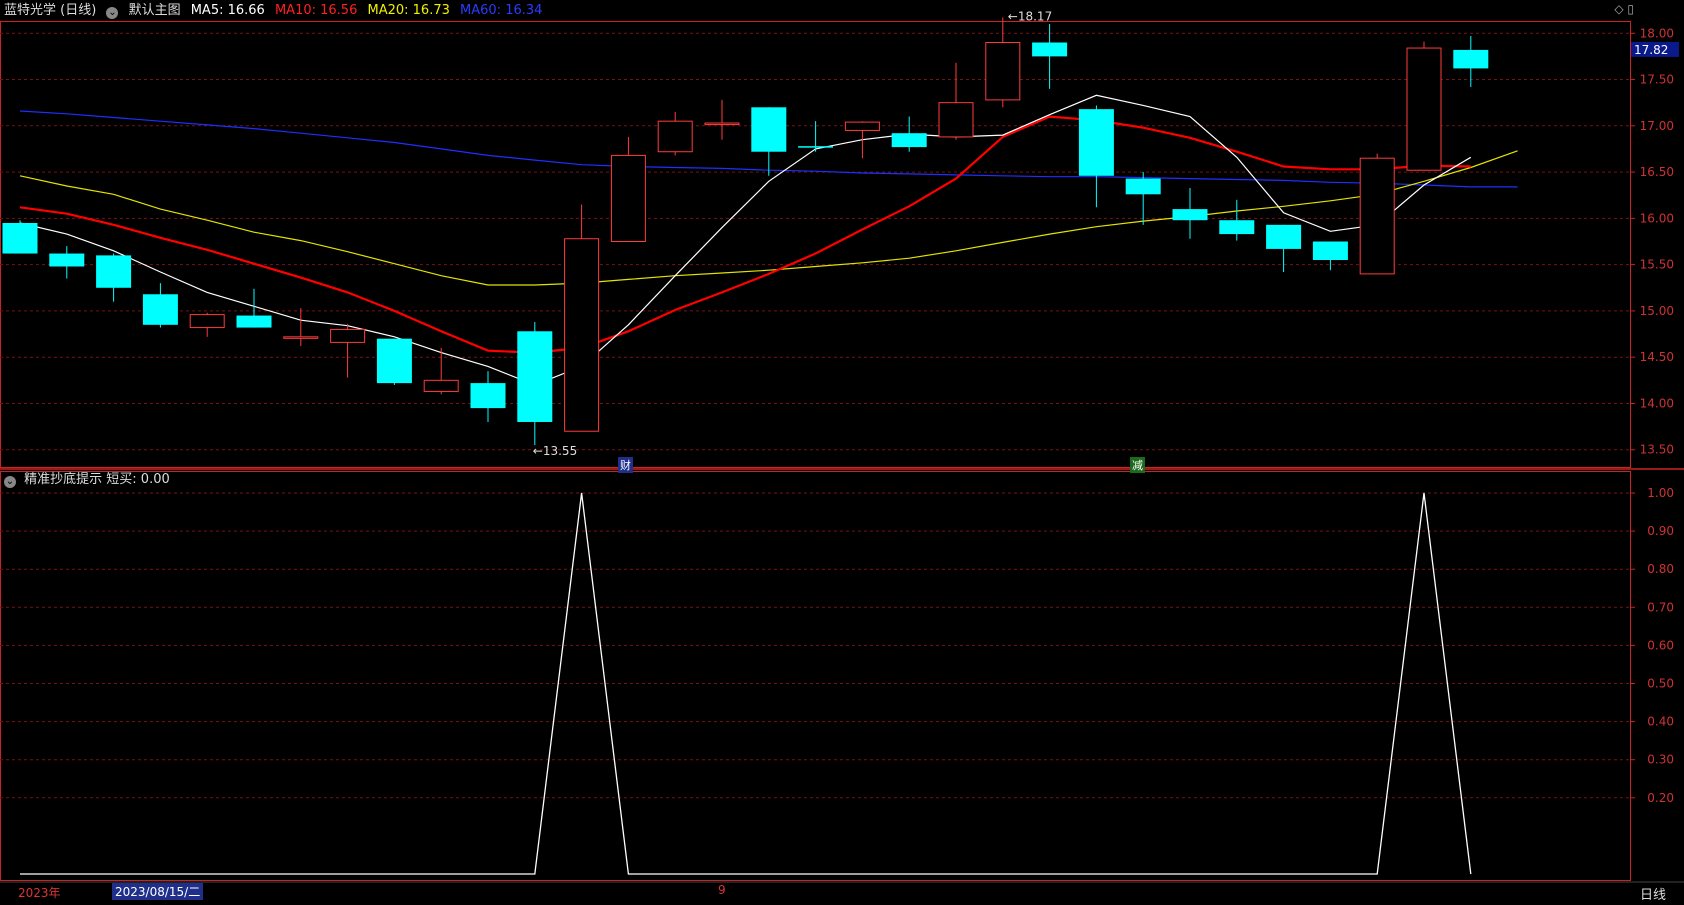 Image resolution: width=1684 pixels, height=905 pixels. Describe the element at coordinates (1030, 17) in the screenshot. I see `high-annotation: ←18.17` at that location.